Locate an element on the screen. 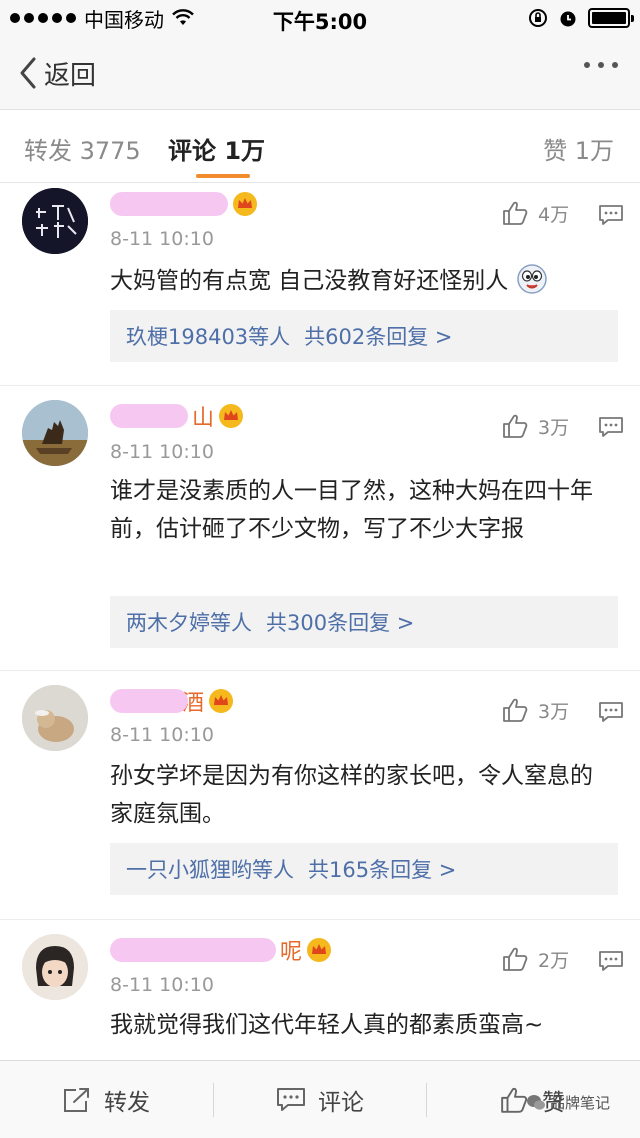 The image size is (640, 1138). emoji-icon is located at coordinates (531, 279).